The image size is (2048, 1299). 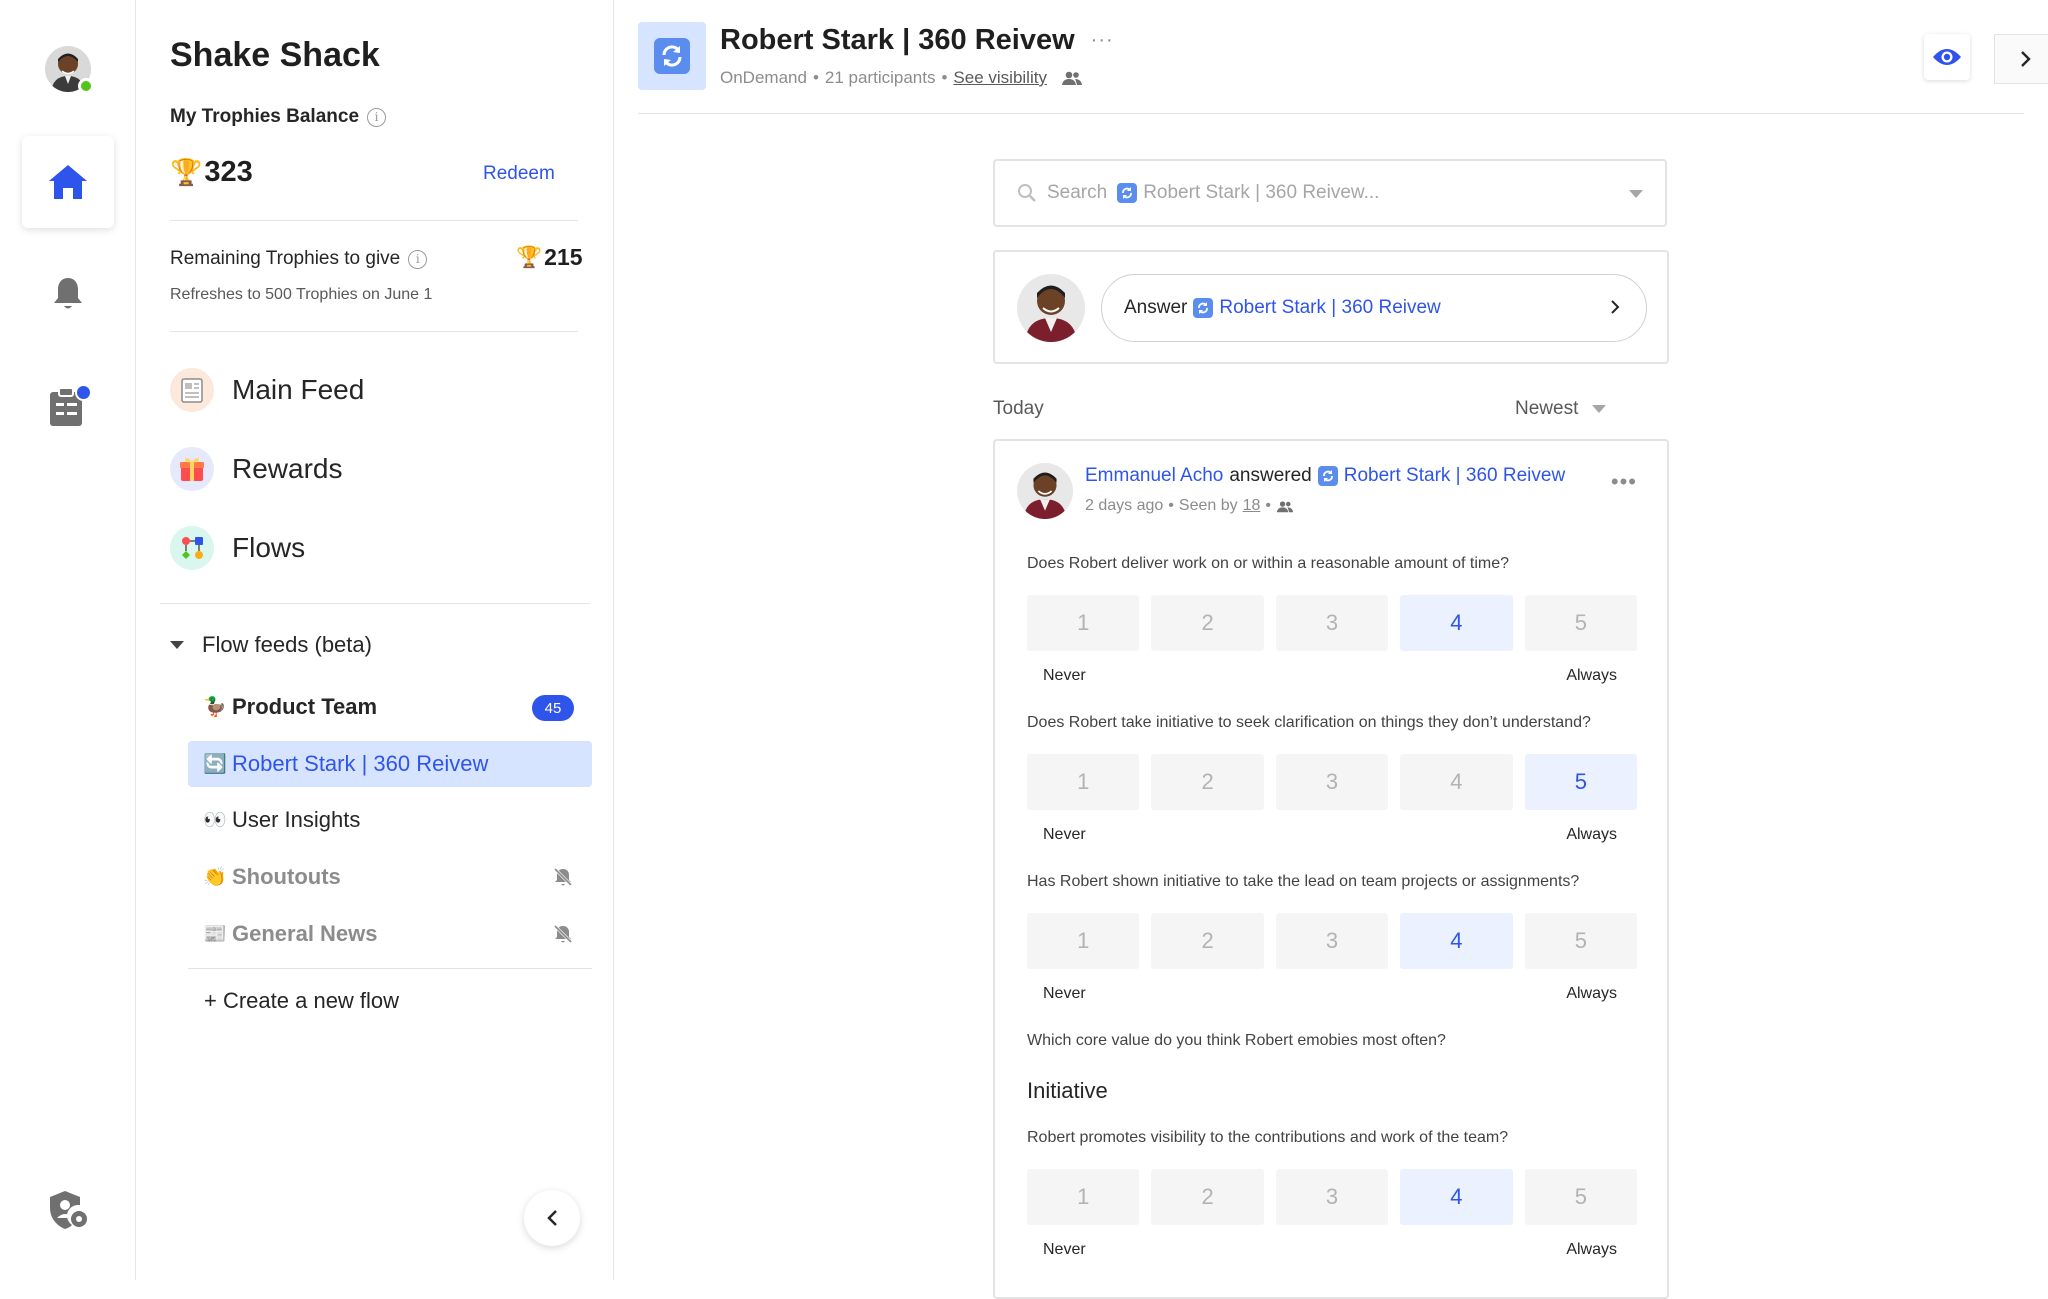 What do you see at coordinates (1561, 409) in the screenshot?
I see `sort-dropdown: Newest` at bounding box center [1561, 409].